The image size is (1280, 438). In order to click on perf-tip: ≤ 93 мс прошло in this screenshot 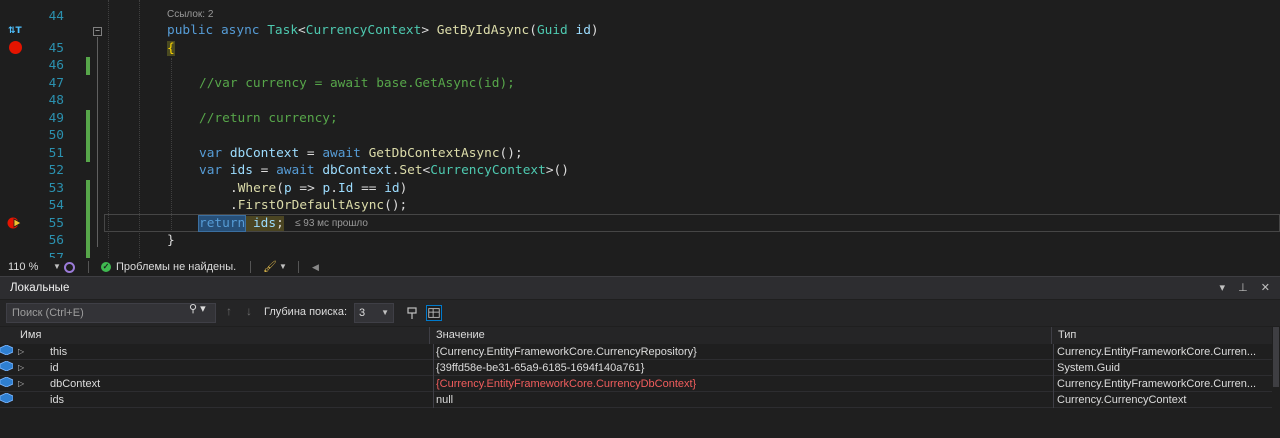, I will do `click(331, 223)`.